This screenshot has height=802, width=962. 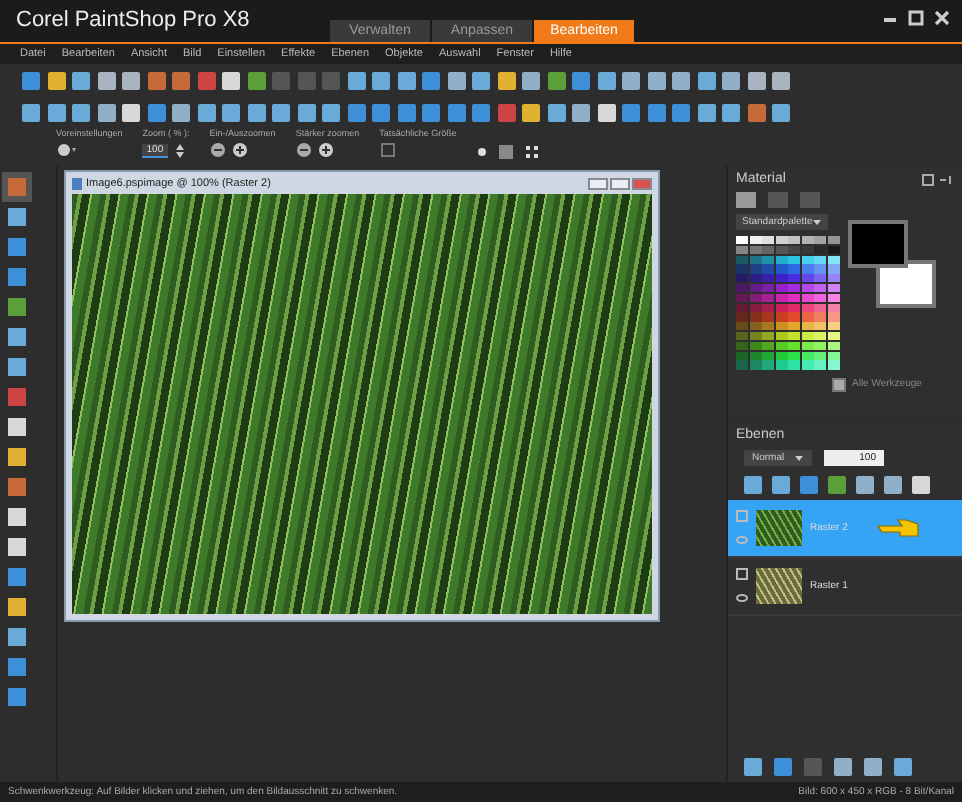 What do you see at coordinates (905, 284) in the screenshot?
I see `background-color-swatch` at bounding box center [905, 284].